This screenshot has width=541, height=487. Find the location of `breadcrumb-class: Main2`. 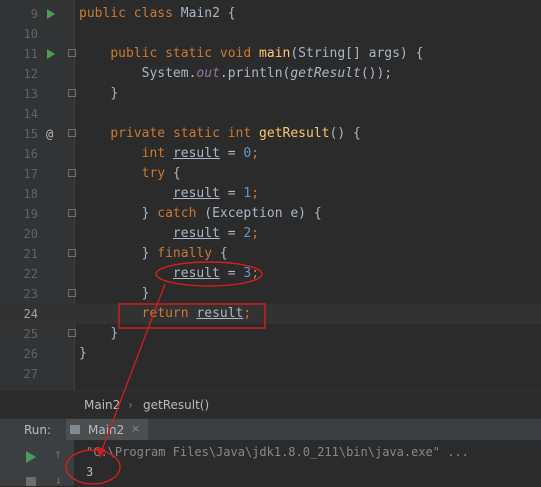

breadcrumb-class: Main2 is located at coordinates (102, 405).